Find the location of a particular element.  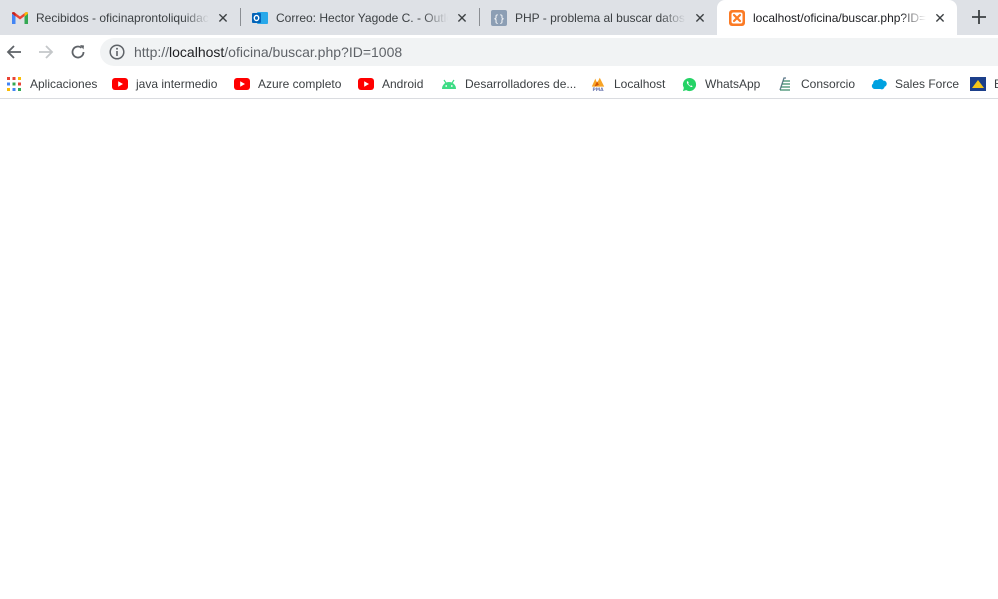

tab-localhost: localhost/oficina/buscar.php?ID= ✕ is located at coordinates (837, 17).